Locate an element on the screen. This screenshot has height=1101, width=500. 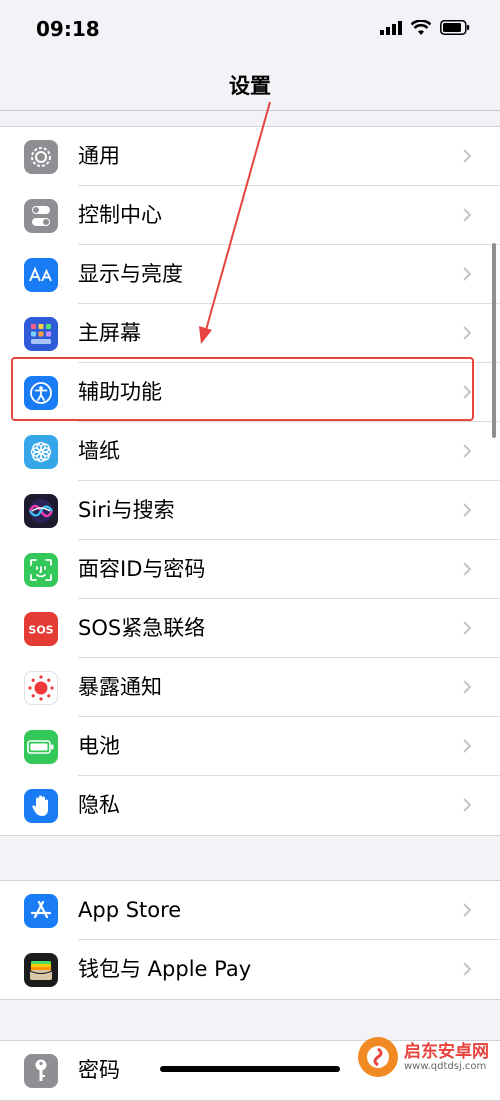
red-arrow-annotation is located at coordinates (235, 222).